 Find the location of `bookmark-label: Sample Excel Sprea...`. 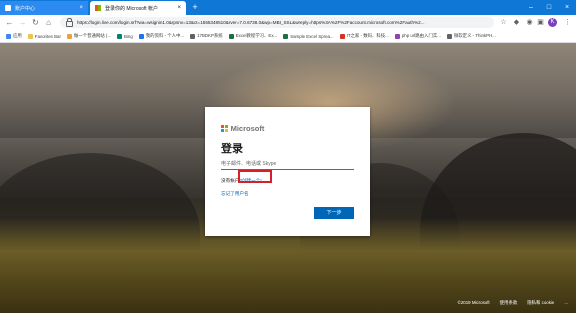

bookmark-label: Sample Excel Sprea... is located at coordinates (312, 36).